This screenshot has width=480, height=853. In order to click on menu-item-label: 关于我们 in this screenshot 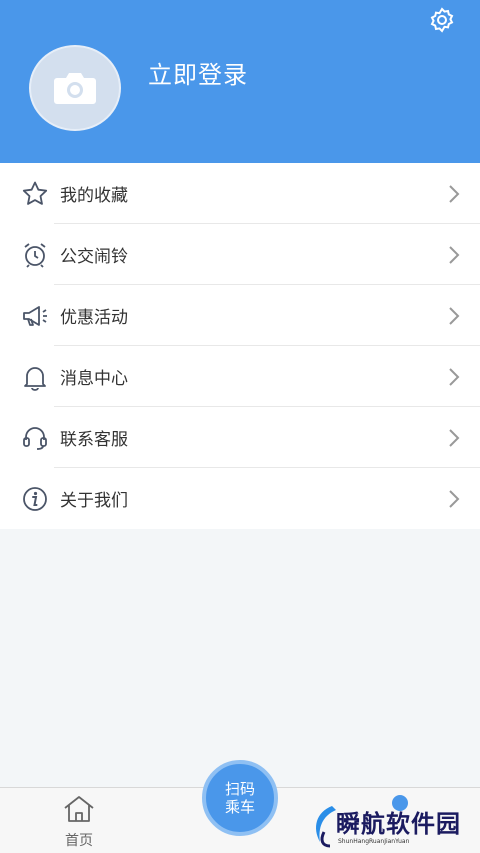, I will do `click(94, 501)`.